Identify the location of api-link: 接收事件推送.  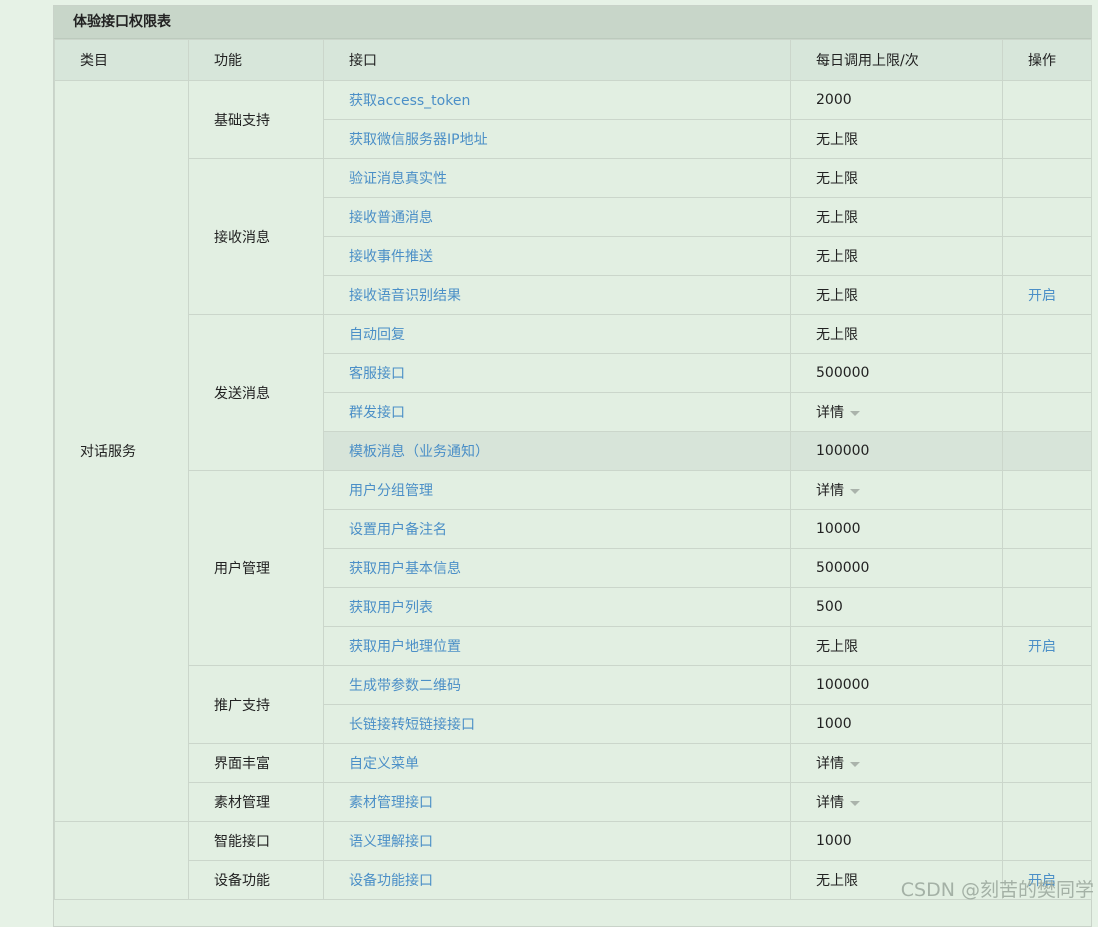
(391, 257).